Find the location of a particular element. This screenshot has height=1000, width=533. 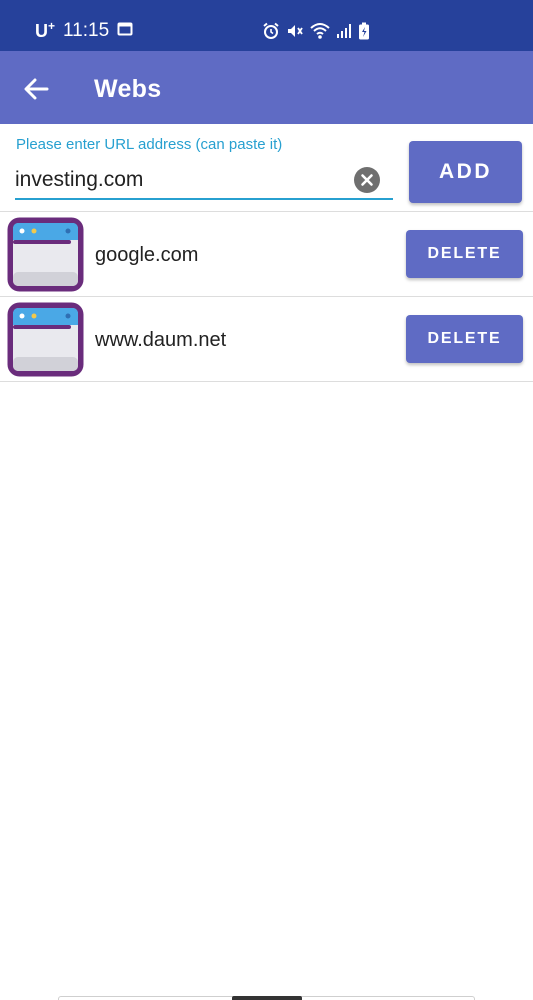

app-bar: Webs is located at coordinates (266, 87).